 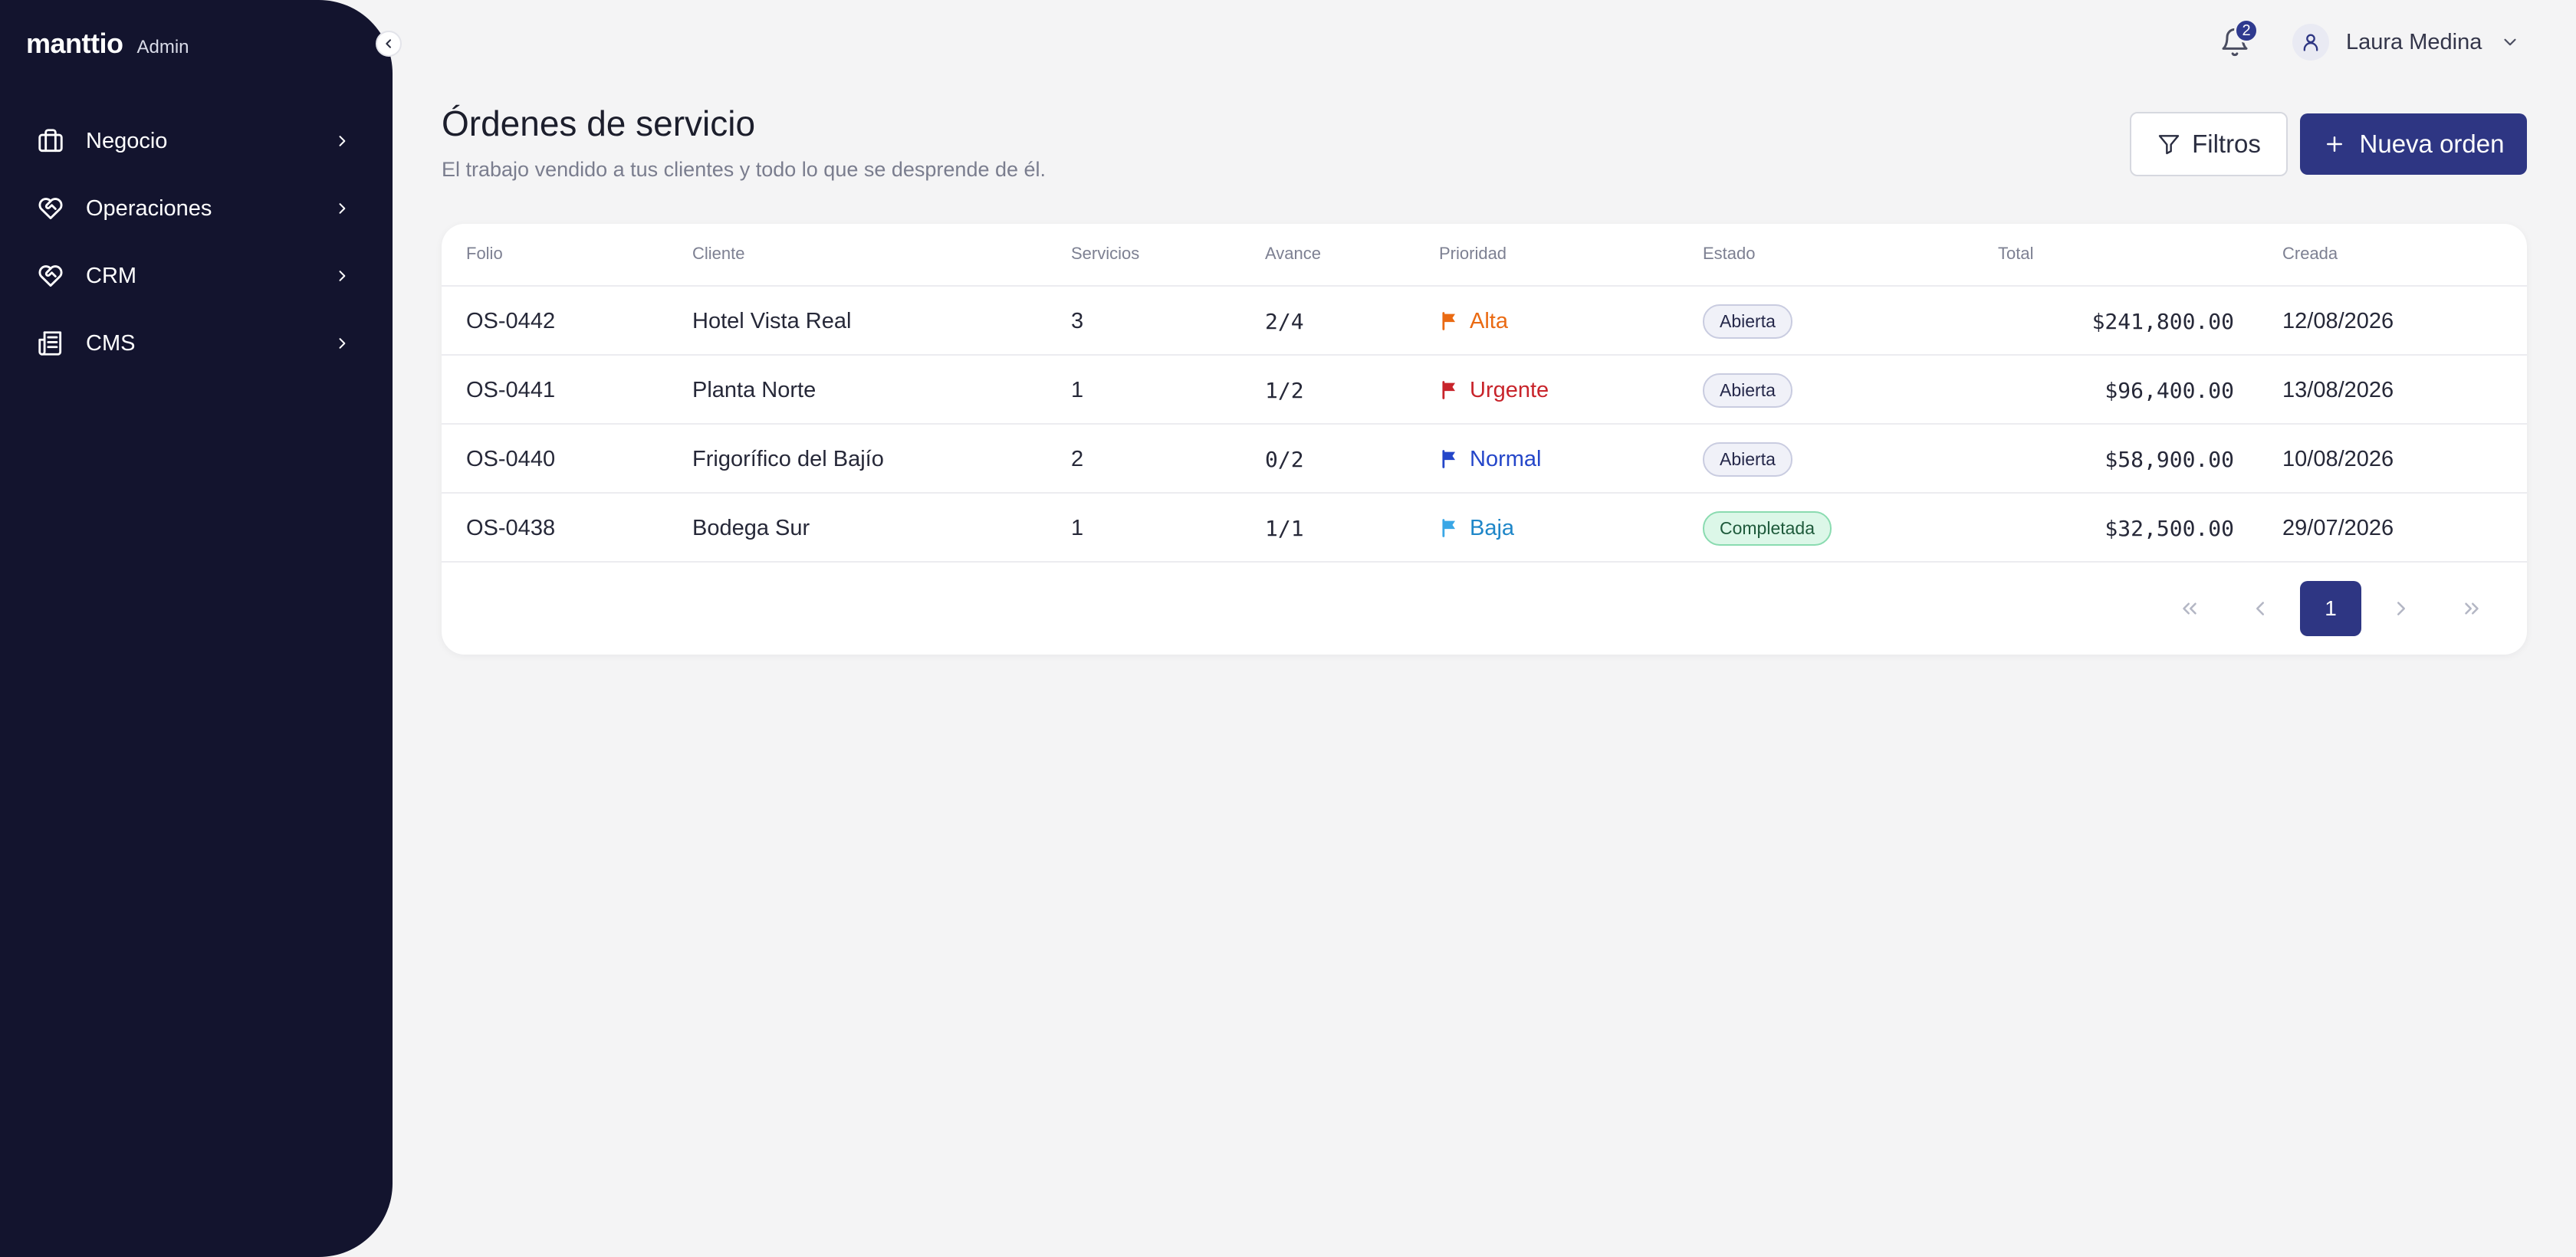 I want to click on first-page-button, so click(x=2190, y=608).